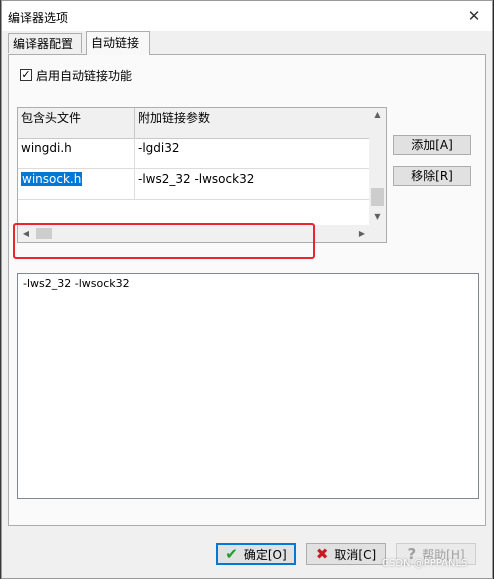  I want to click on add-button: 添加[A], so click(432, 145).